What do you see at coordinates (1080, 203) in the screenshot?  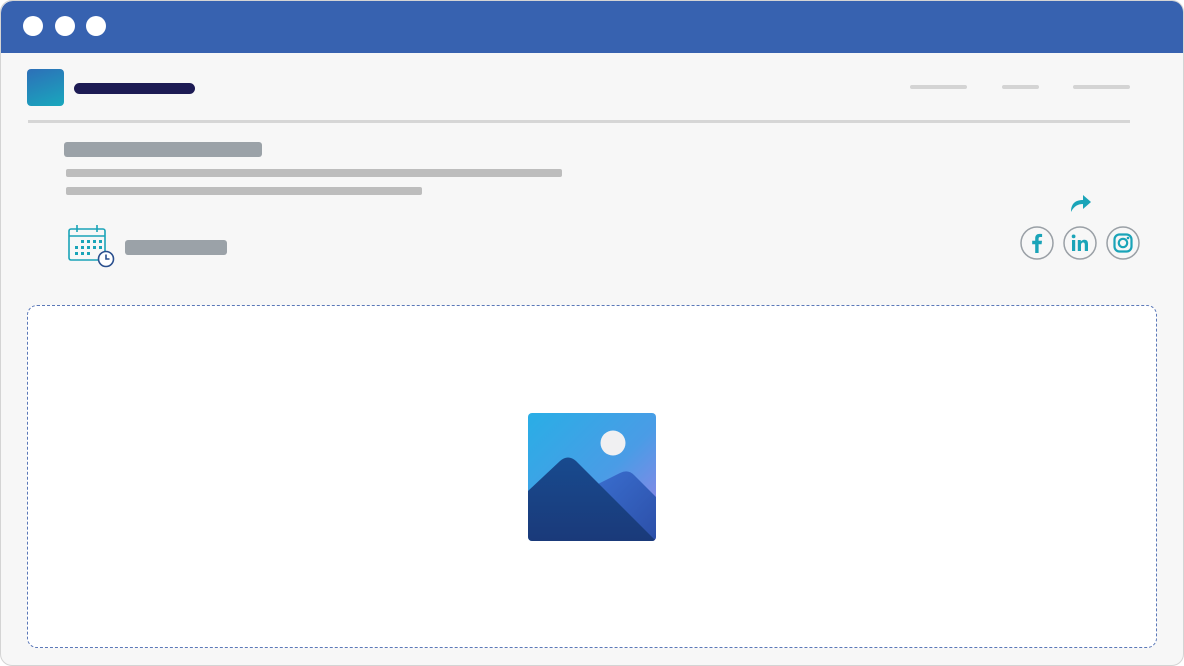 I see `share-arrow-icon` at bounding box center [1080, 203].